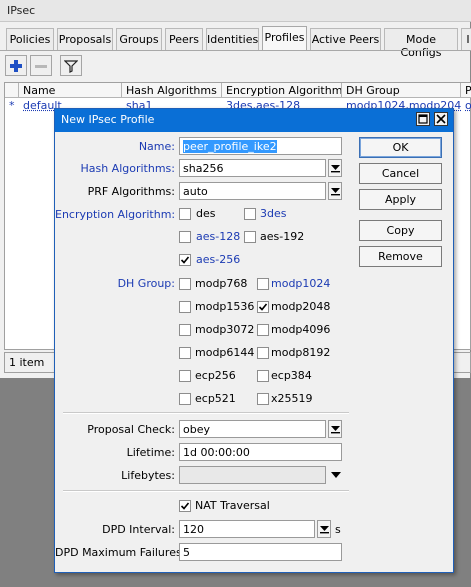  Describe the element at coordinates (400, 230) in the screenshot. I see `copy-button: Copy` at that location.